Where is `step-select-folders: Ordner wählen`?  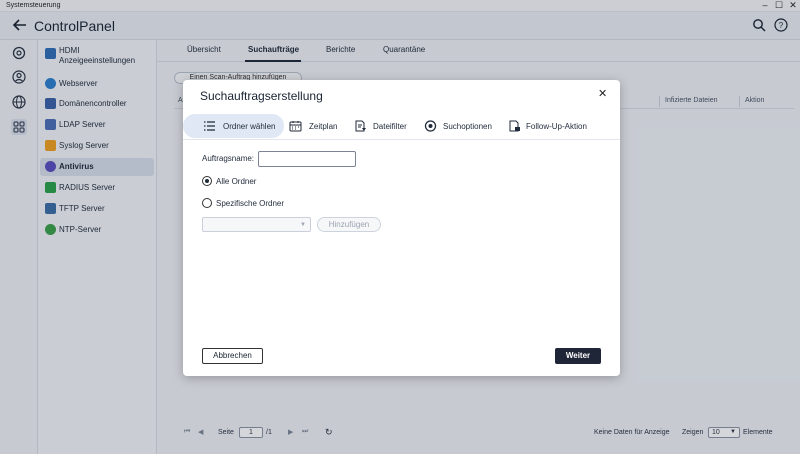 step-select-folders: Ordner wählen is located at coordinates (233, 126).